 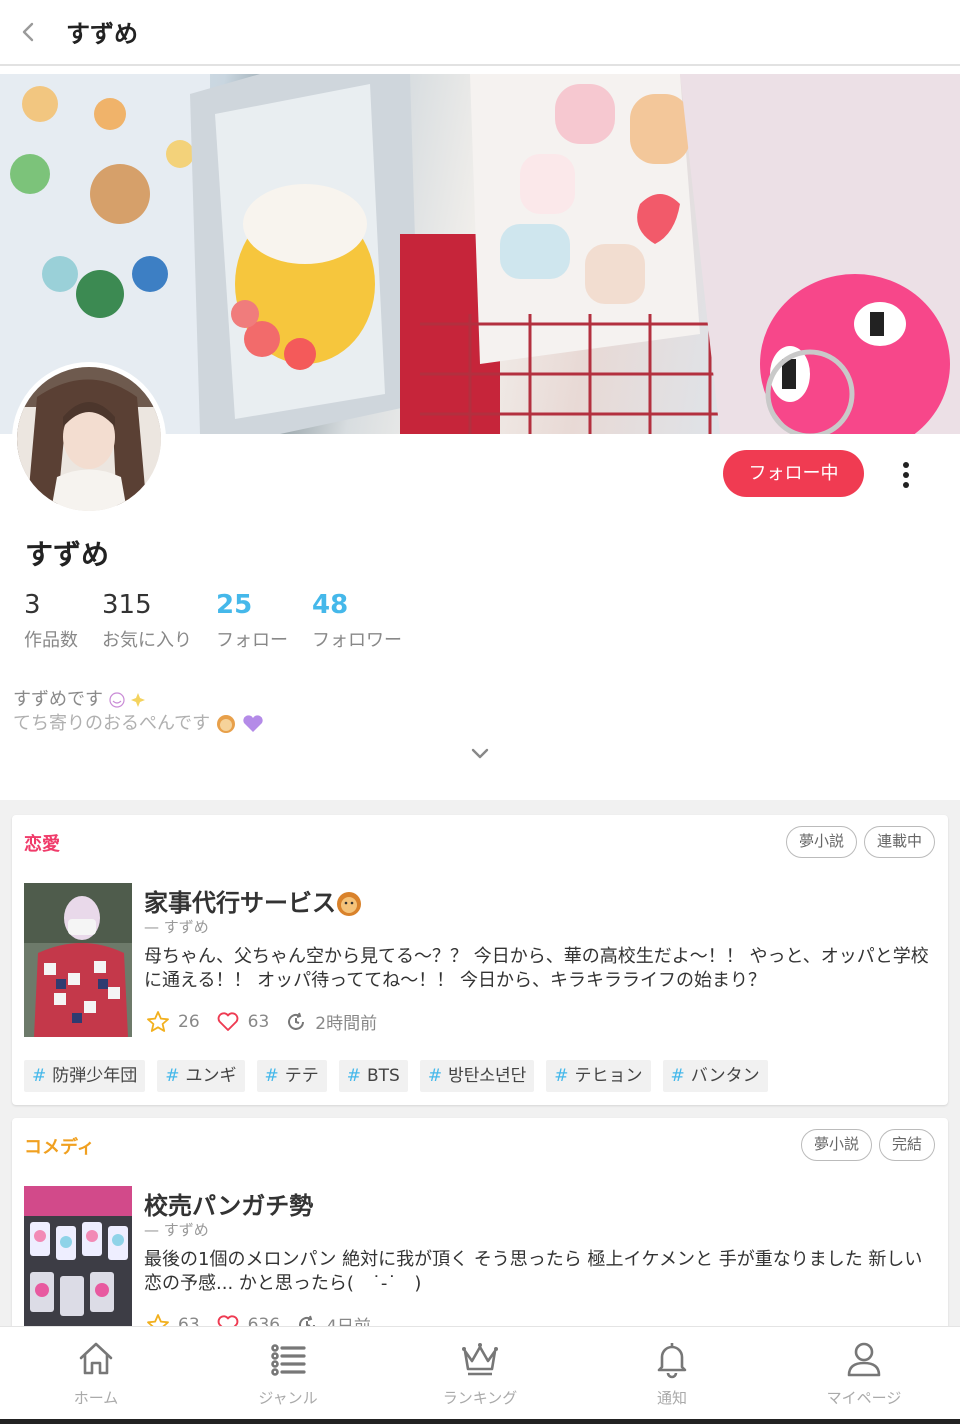 I want to click on tag-list: # 防弾少年団 # ユンギ # テテ # BTS # 방탄소년단 # テヒョン # バンタン, so click(x=402, y=1076).